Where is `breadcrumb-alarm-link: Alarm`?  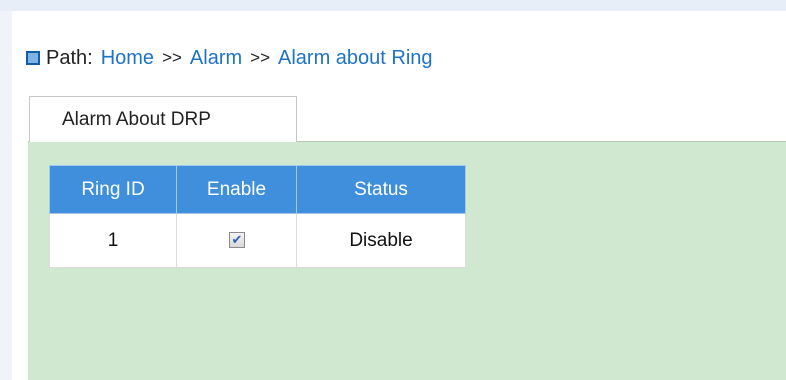
breadcrumb-alarm-link: Alarm is located at coordinates (216, 58).